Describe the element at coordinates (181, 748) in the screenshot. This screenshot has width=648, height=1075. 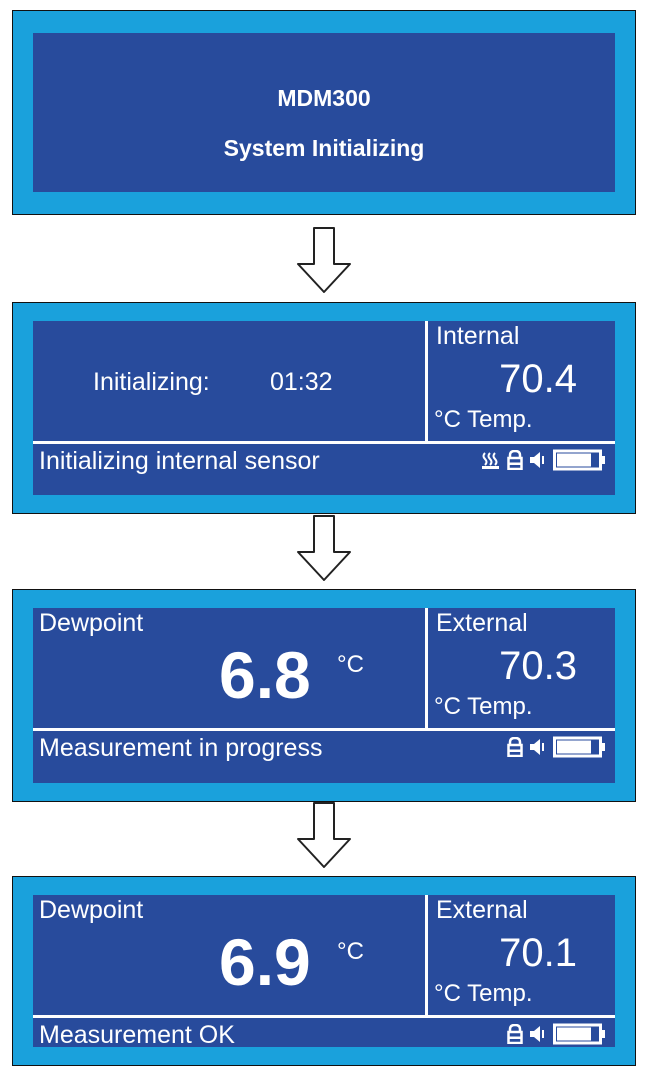
I see `status-message: Measurement in progress` at that location.